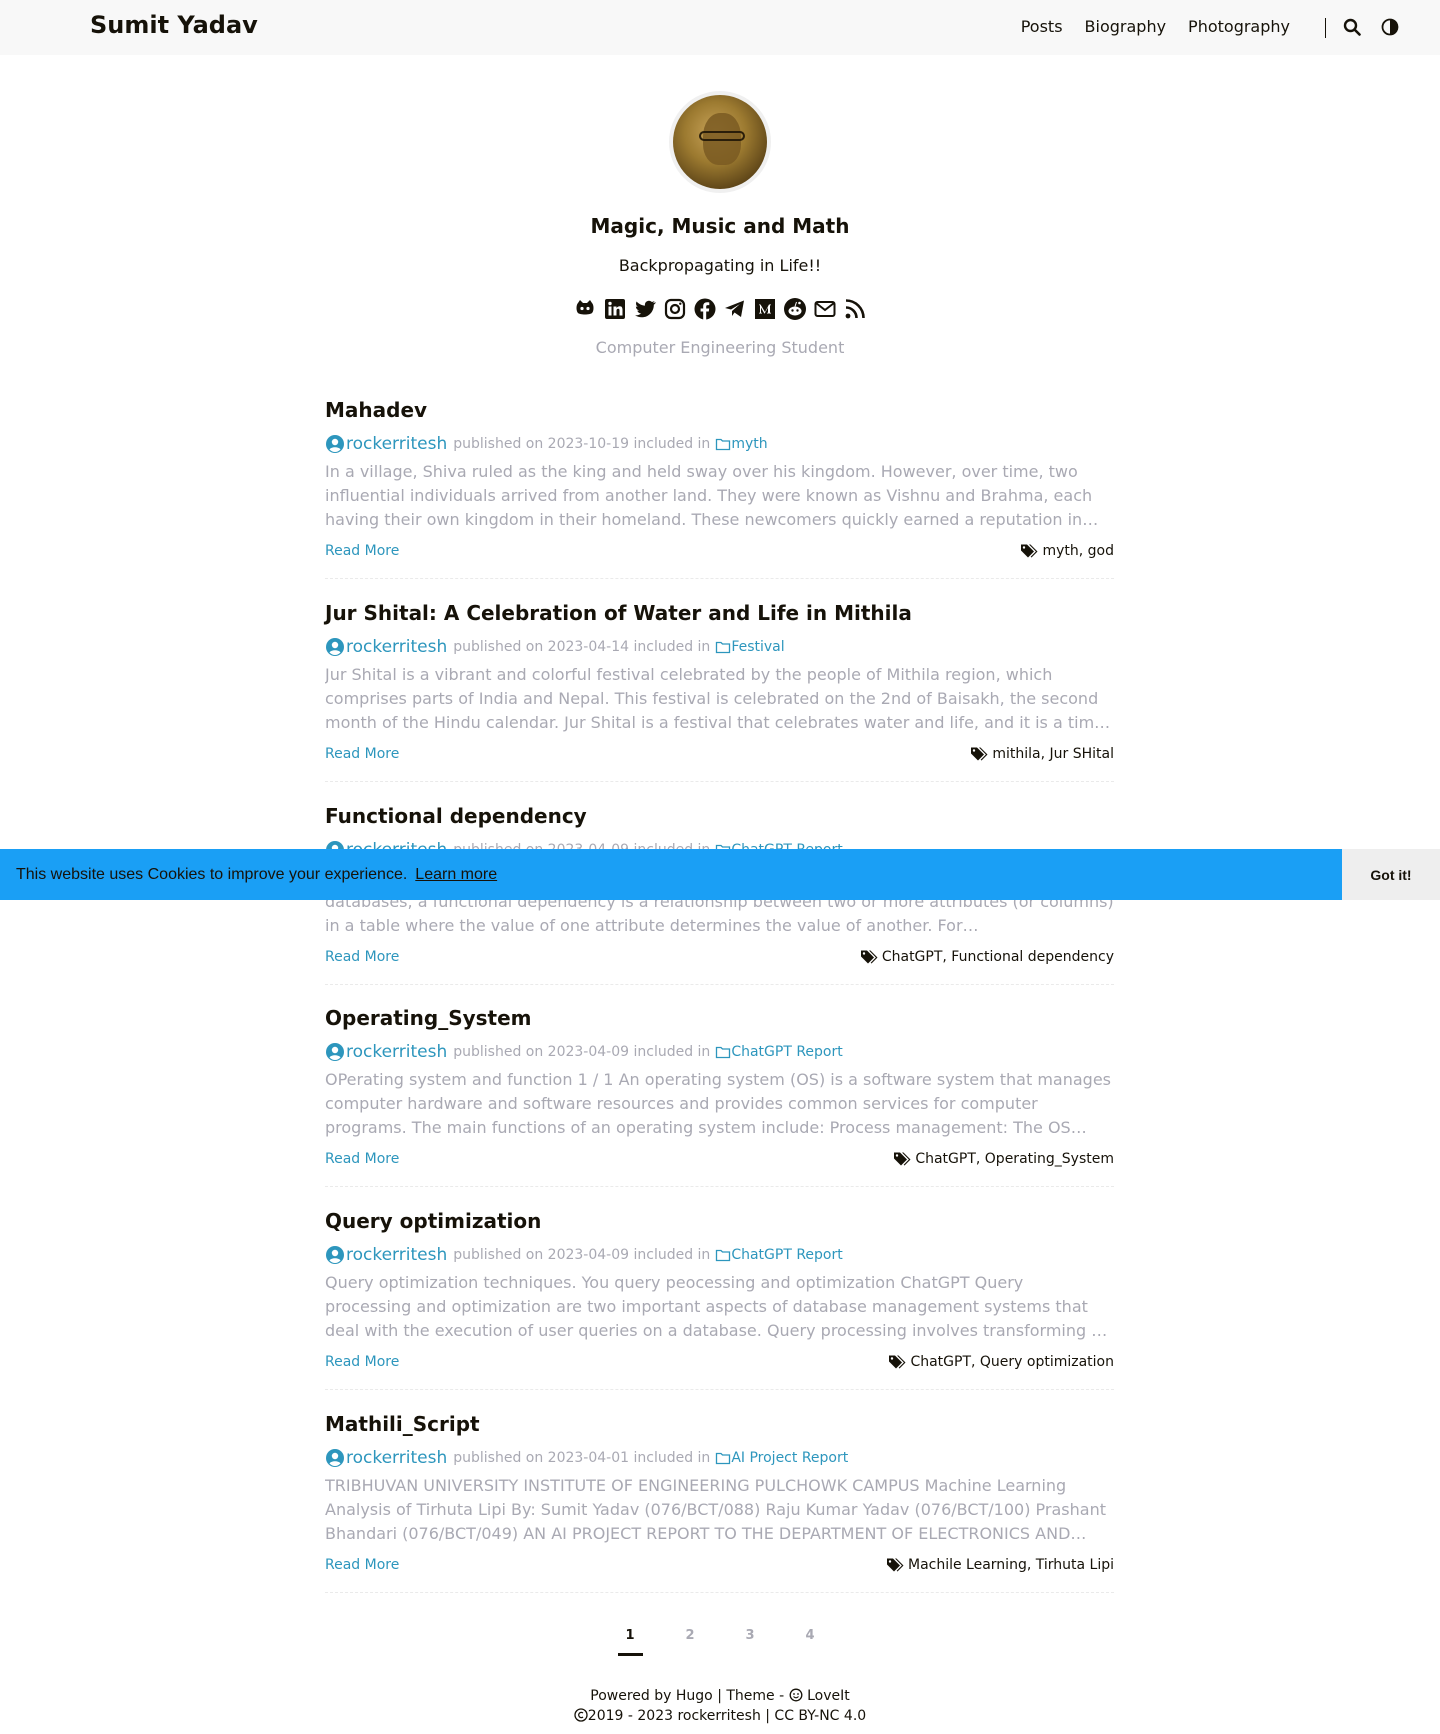 The width and height of the screenshot is (1440, 1734). Describe the element at coordinates (720, 347) in the screenshot. I see `profile-disclaimer: Computer Engineering Student` at that location.